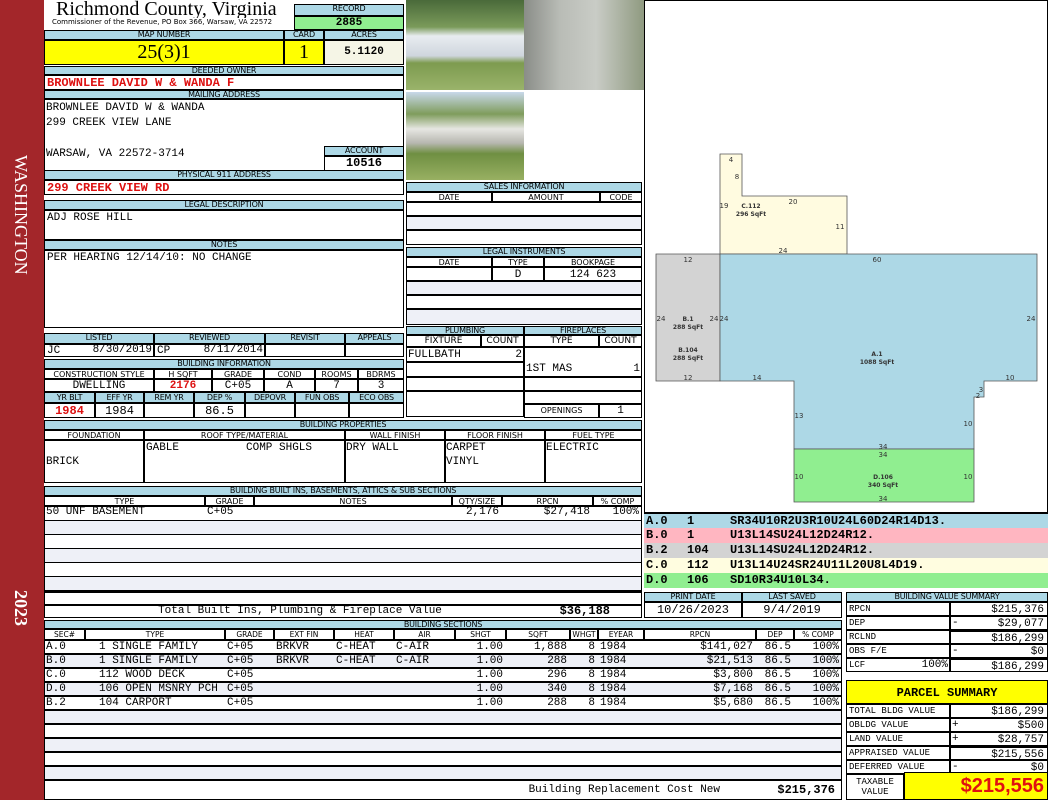 This screenshot has width=1050, height=800. What do you see at coordinates (557, 703) in the screenshot?
I see `section-cell: 288` at bounding box center [557, 703].